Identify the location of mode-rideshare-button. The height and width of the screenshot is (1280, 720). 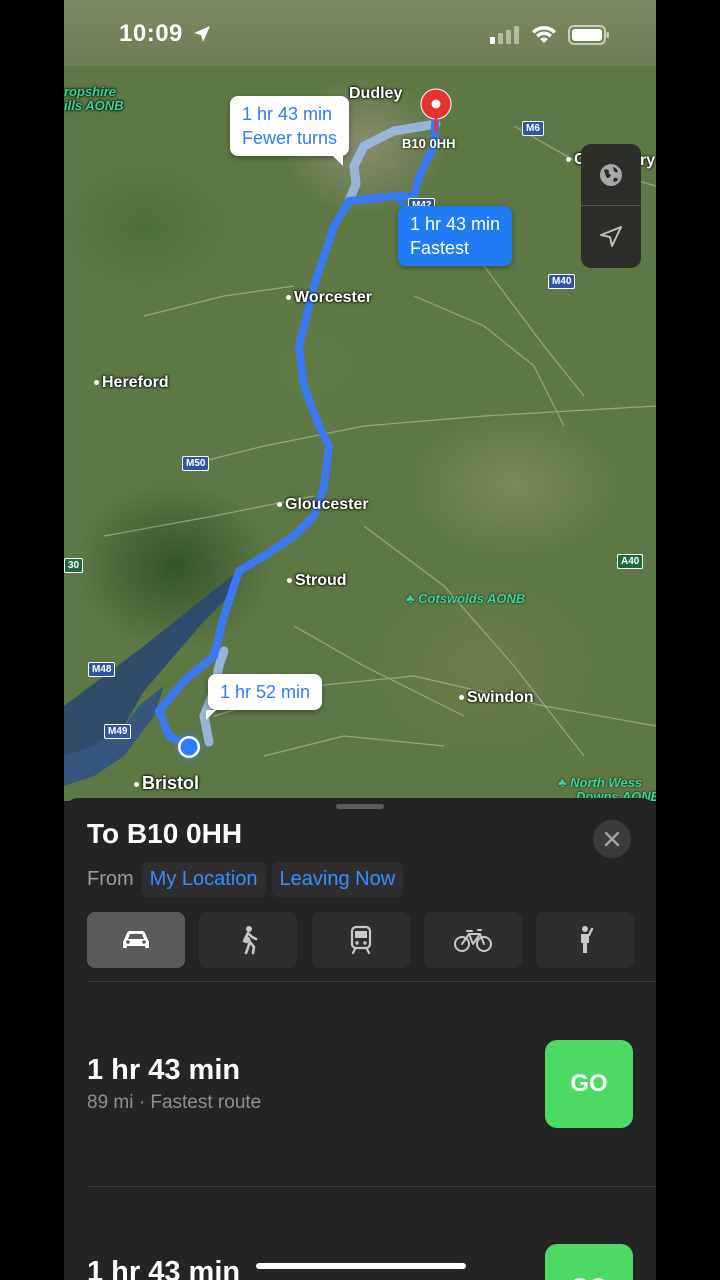
(585, 940).